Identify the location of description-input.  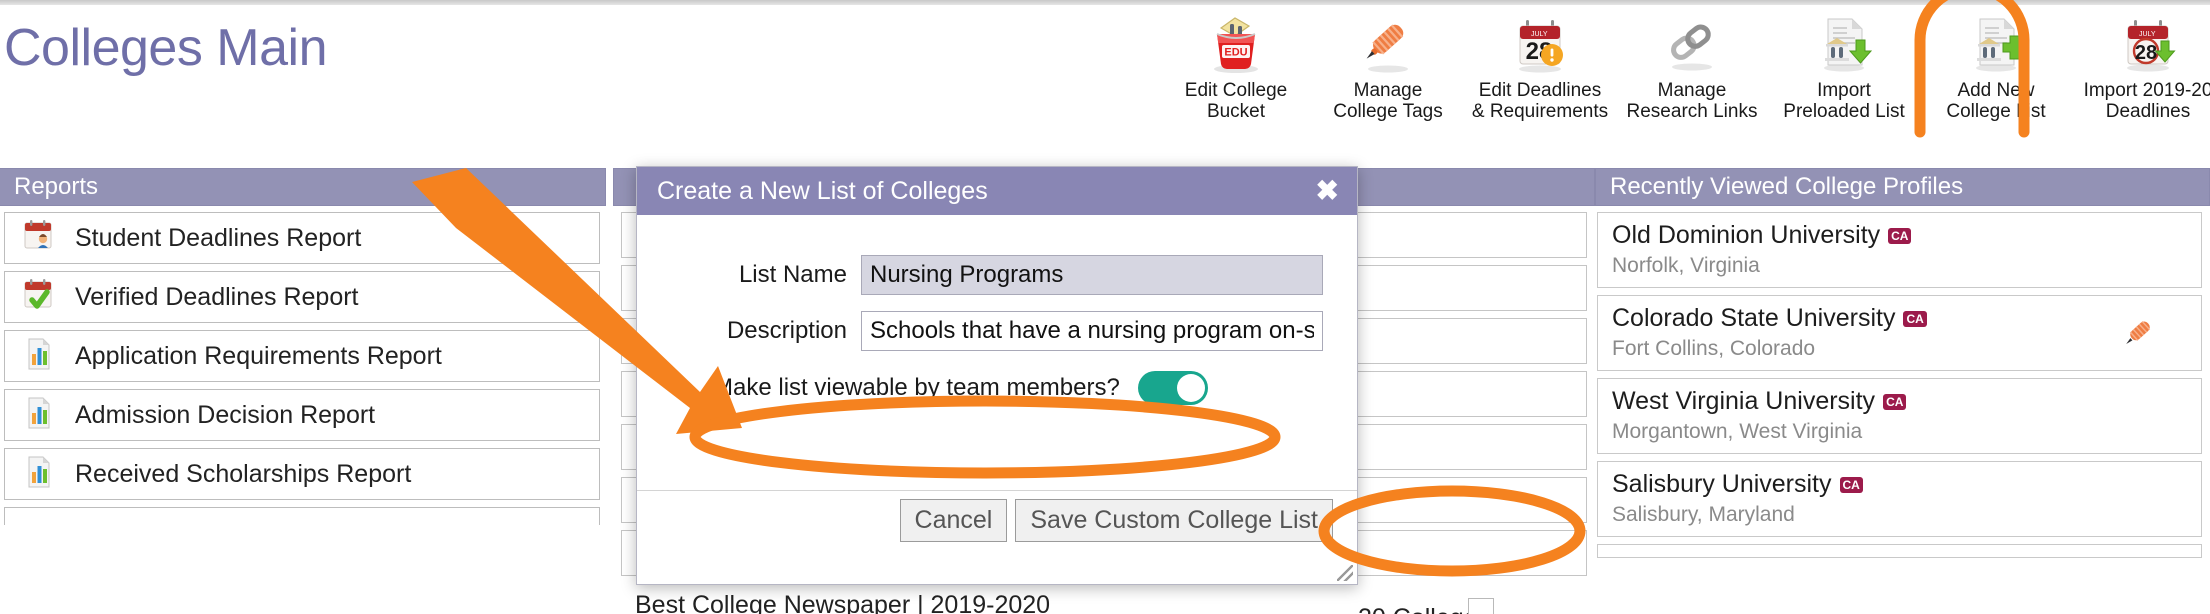
(1092, 331).